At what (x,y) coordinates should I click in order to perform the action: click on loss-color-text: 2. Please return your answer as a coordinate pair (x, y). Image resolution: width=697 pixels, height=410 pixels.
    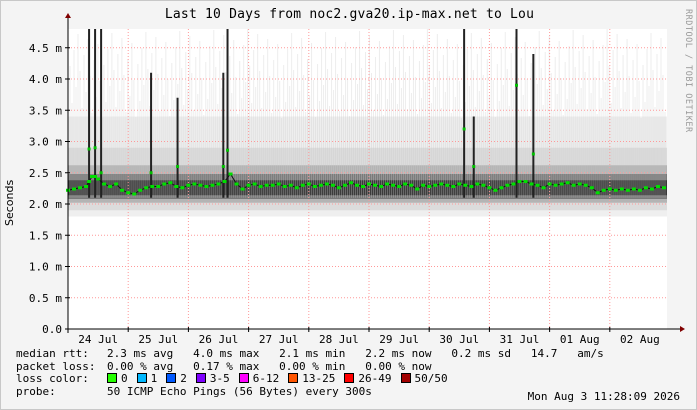
    Looking at the image, I should click on (183, 378).